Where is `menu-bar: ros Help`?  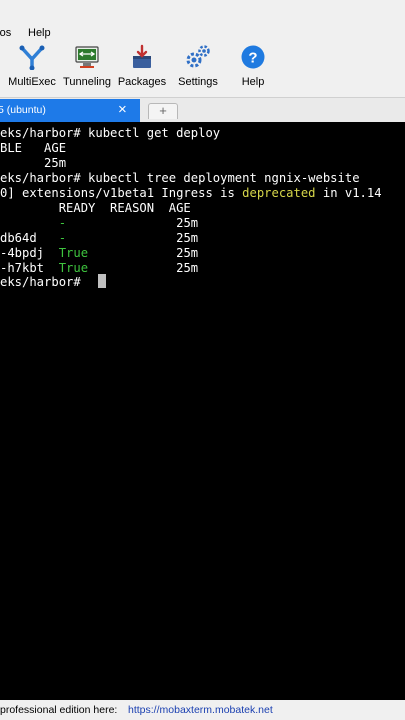
menu-bar: ros Help is located at coordinates (202, 21).